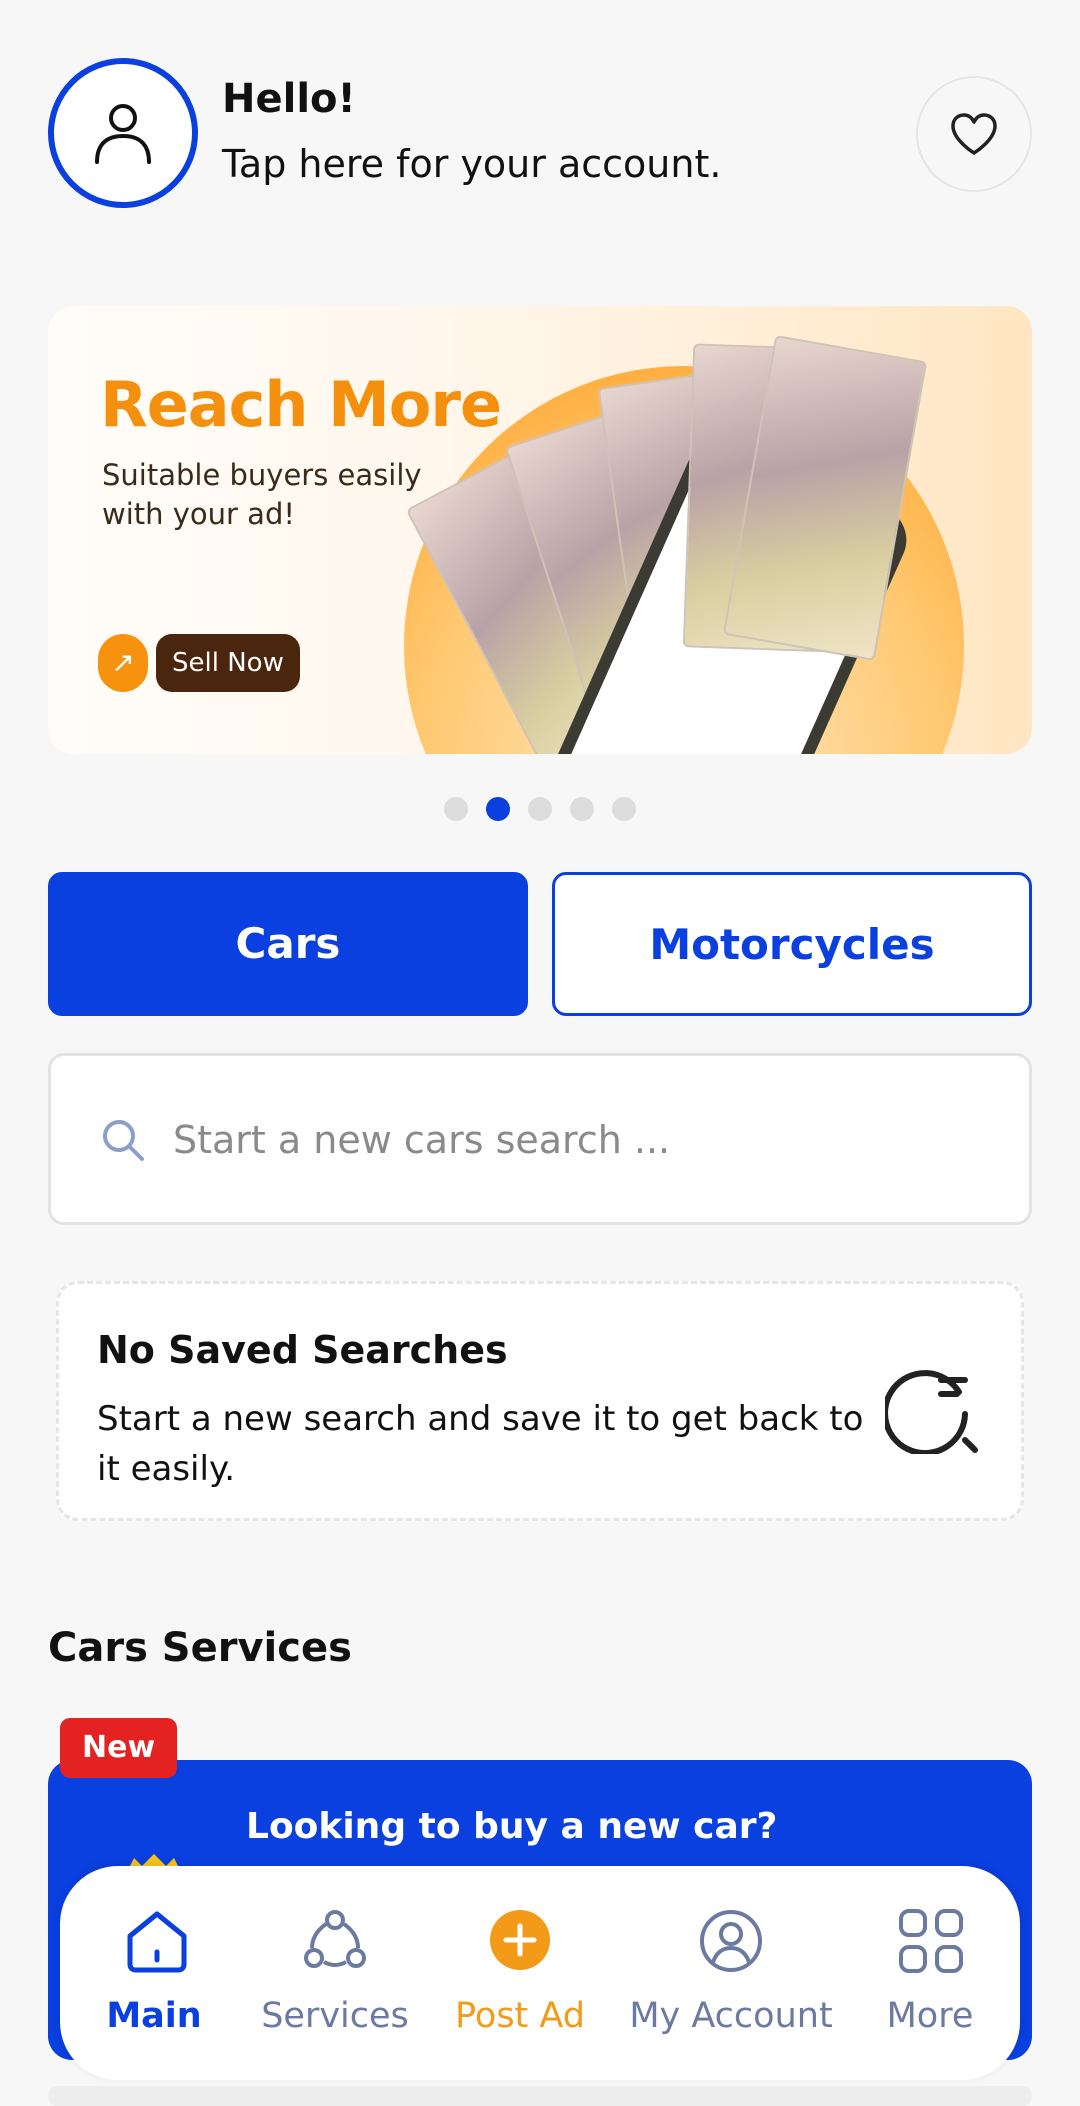  Describe the element at coordinates (512, 1826) in the screenshot. I see `promo-text: Looking to buy a new car?` at that location.